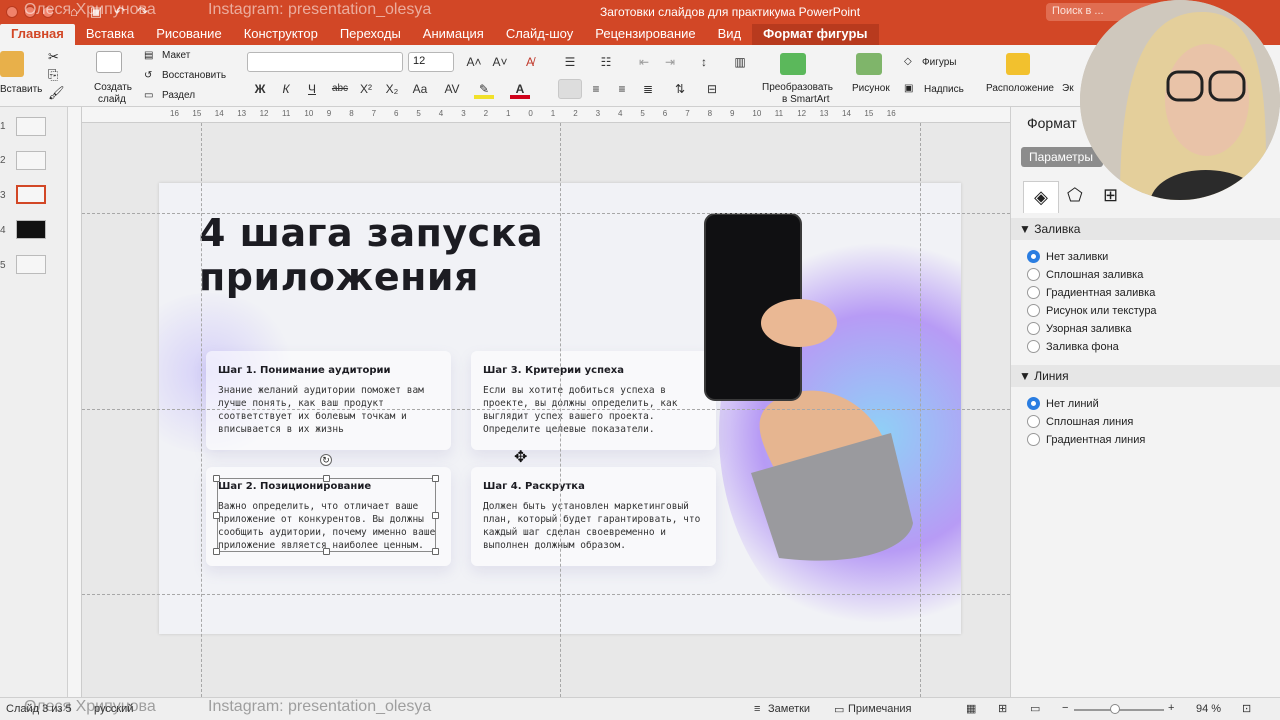 Image resolution: width=1280 pixels, height=720 pixels. Describe the element at coordinates (539, 34) in the screenshot. I see `tab-slideshow: Слайд-шоу` at that location.